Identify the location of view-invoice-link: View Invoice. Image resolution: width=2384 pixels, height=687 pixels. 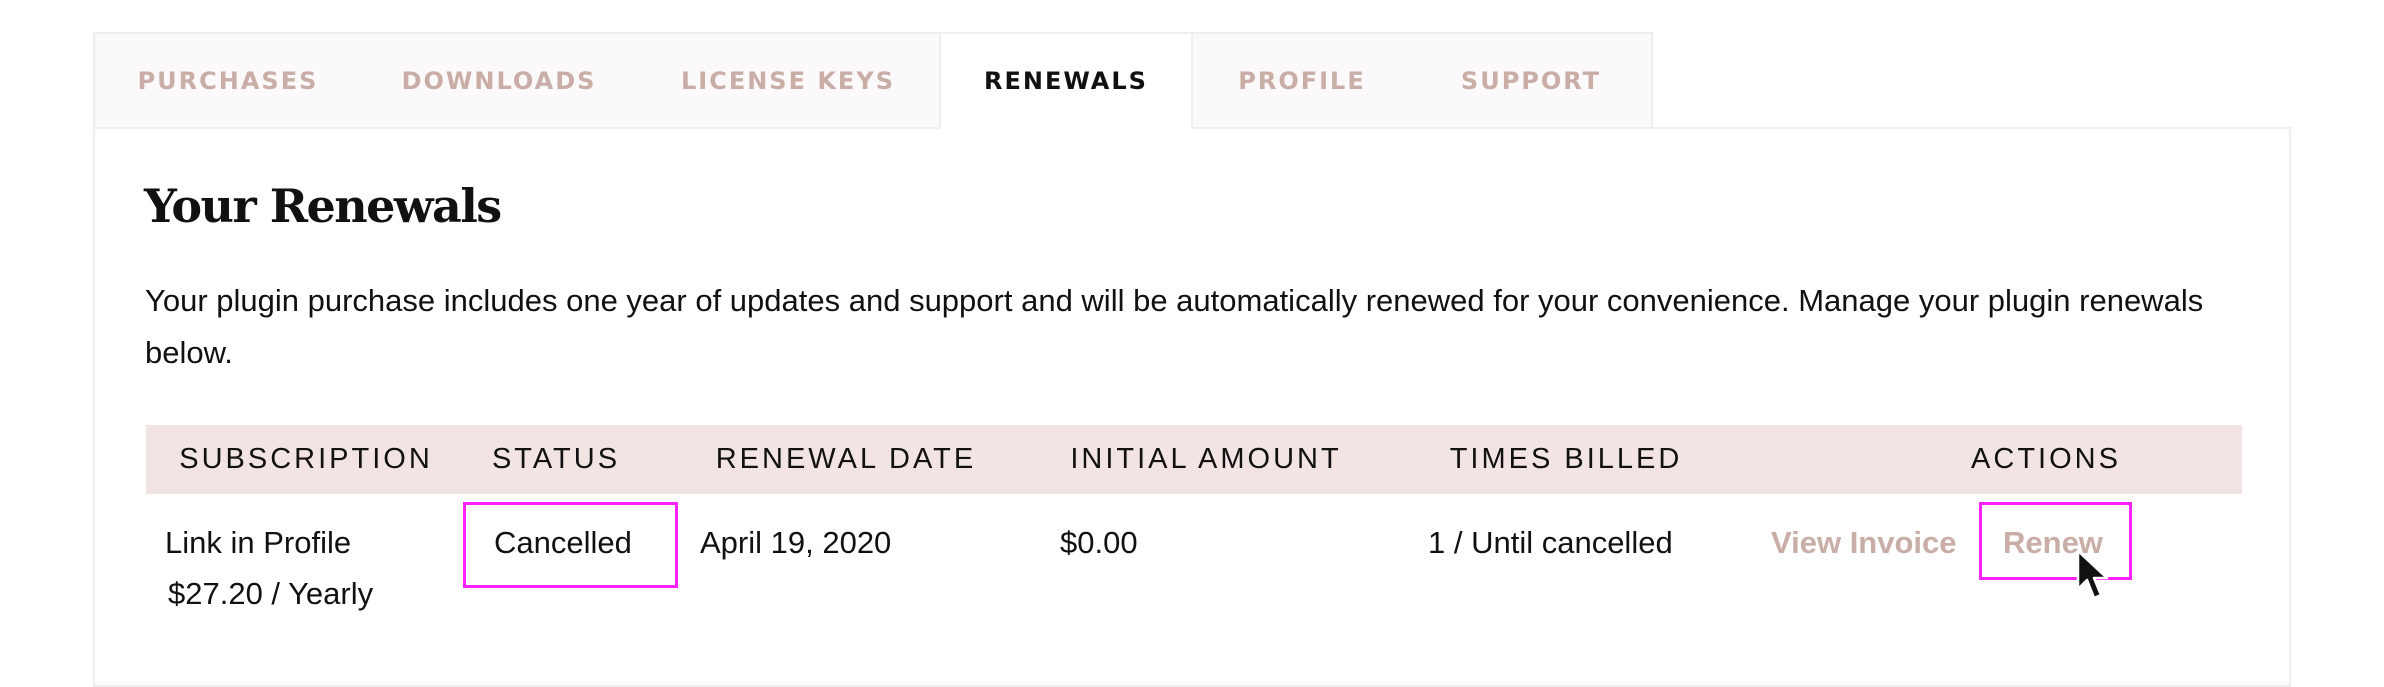
(1864, 543).